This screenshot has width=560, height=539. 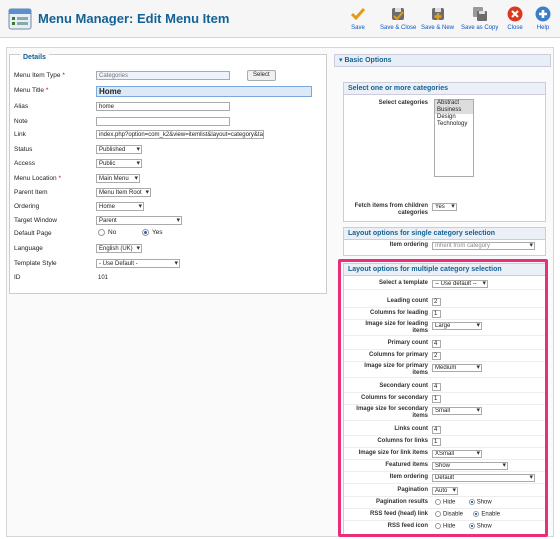 I want to click on save-new-icon, so click(x=437, y=14).